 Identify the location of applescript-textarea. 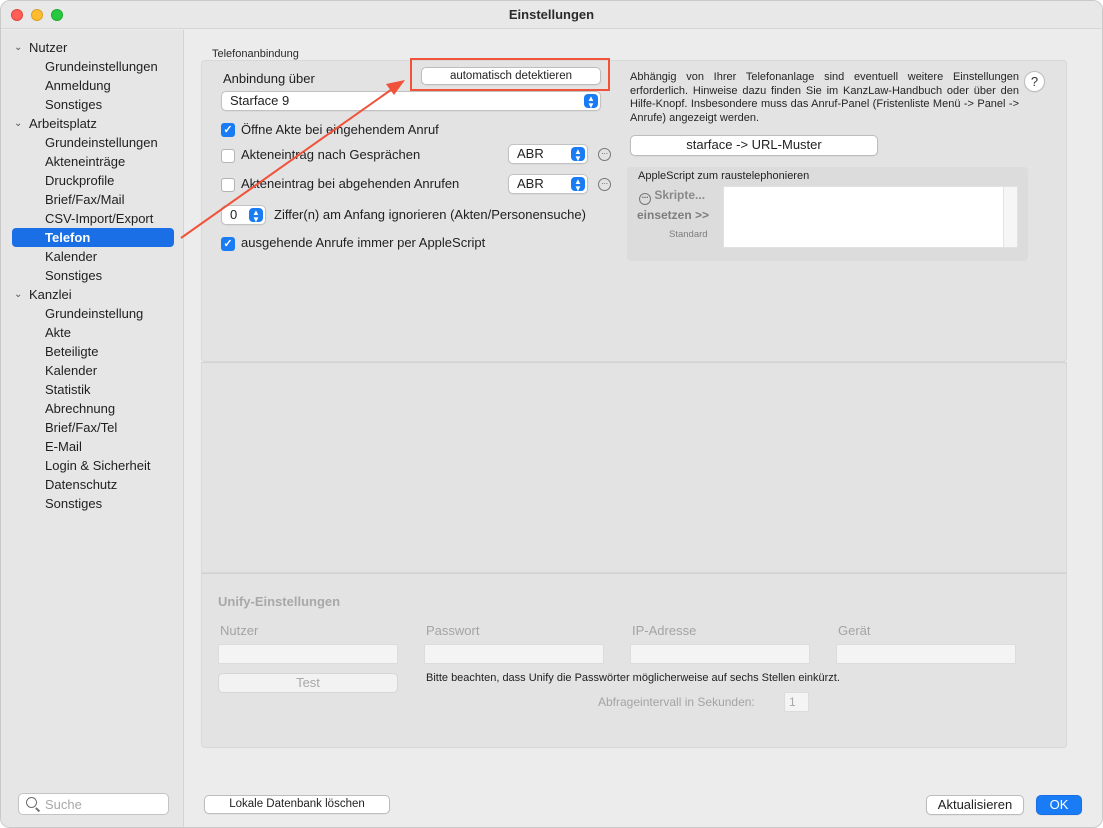
(870, 217).